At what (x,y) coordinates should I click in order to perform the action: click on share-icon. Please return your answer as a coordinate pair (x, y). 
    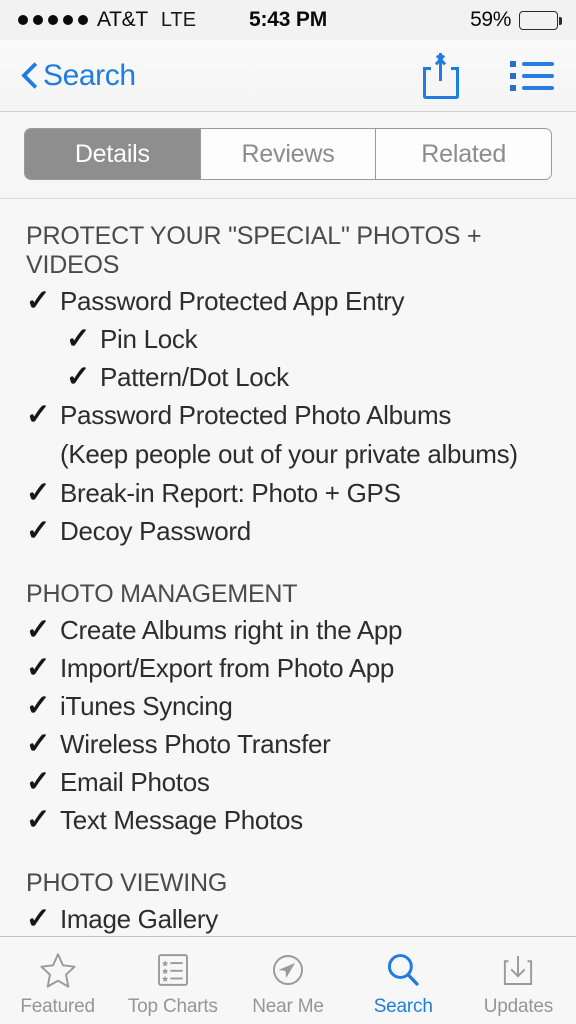
    Looking at the image, I should click on (441, 75).